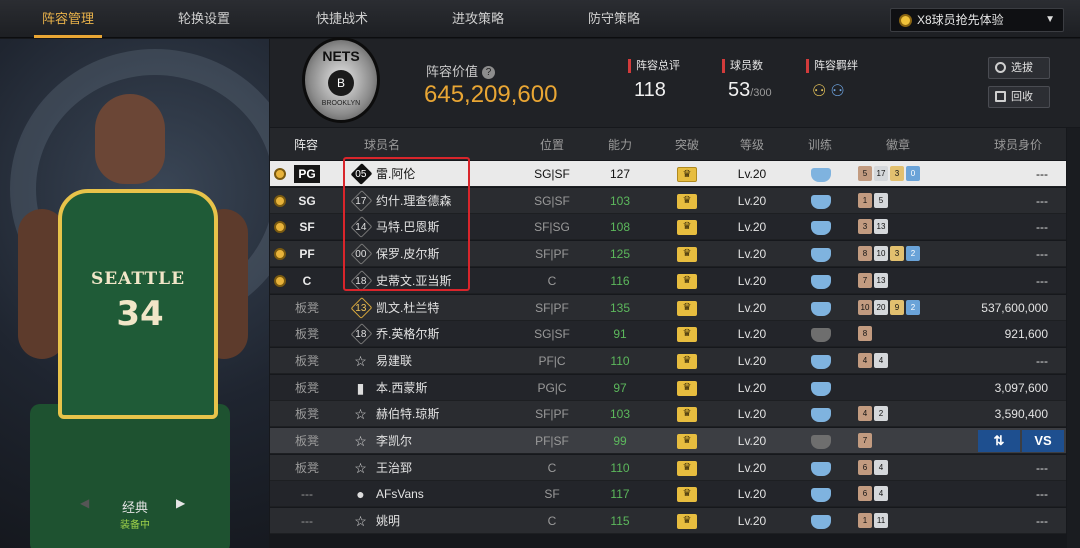 The height and width of the screenshot is (548, 1080). What do you see at coordinates (342, 19) in the screenshot?
I see `tab-quick-tactics: 快捷战术` at bounding box center [342, 19].